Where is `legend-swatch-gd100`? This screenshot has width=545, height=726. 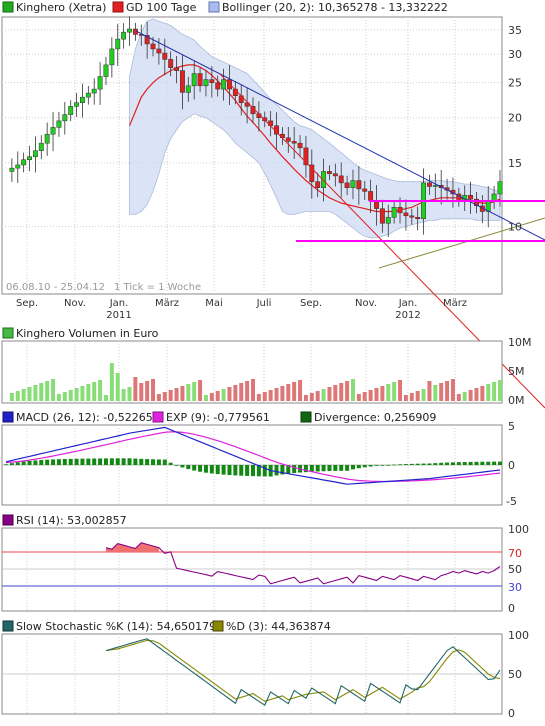
legend-swatch-gd100 is located at coordinates (118, 7).